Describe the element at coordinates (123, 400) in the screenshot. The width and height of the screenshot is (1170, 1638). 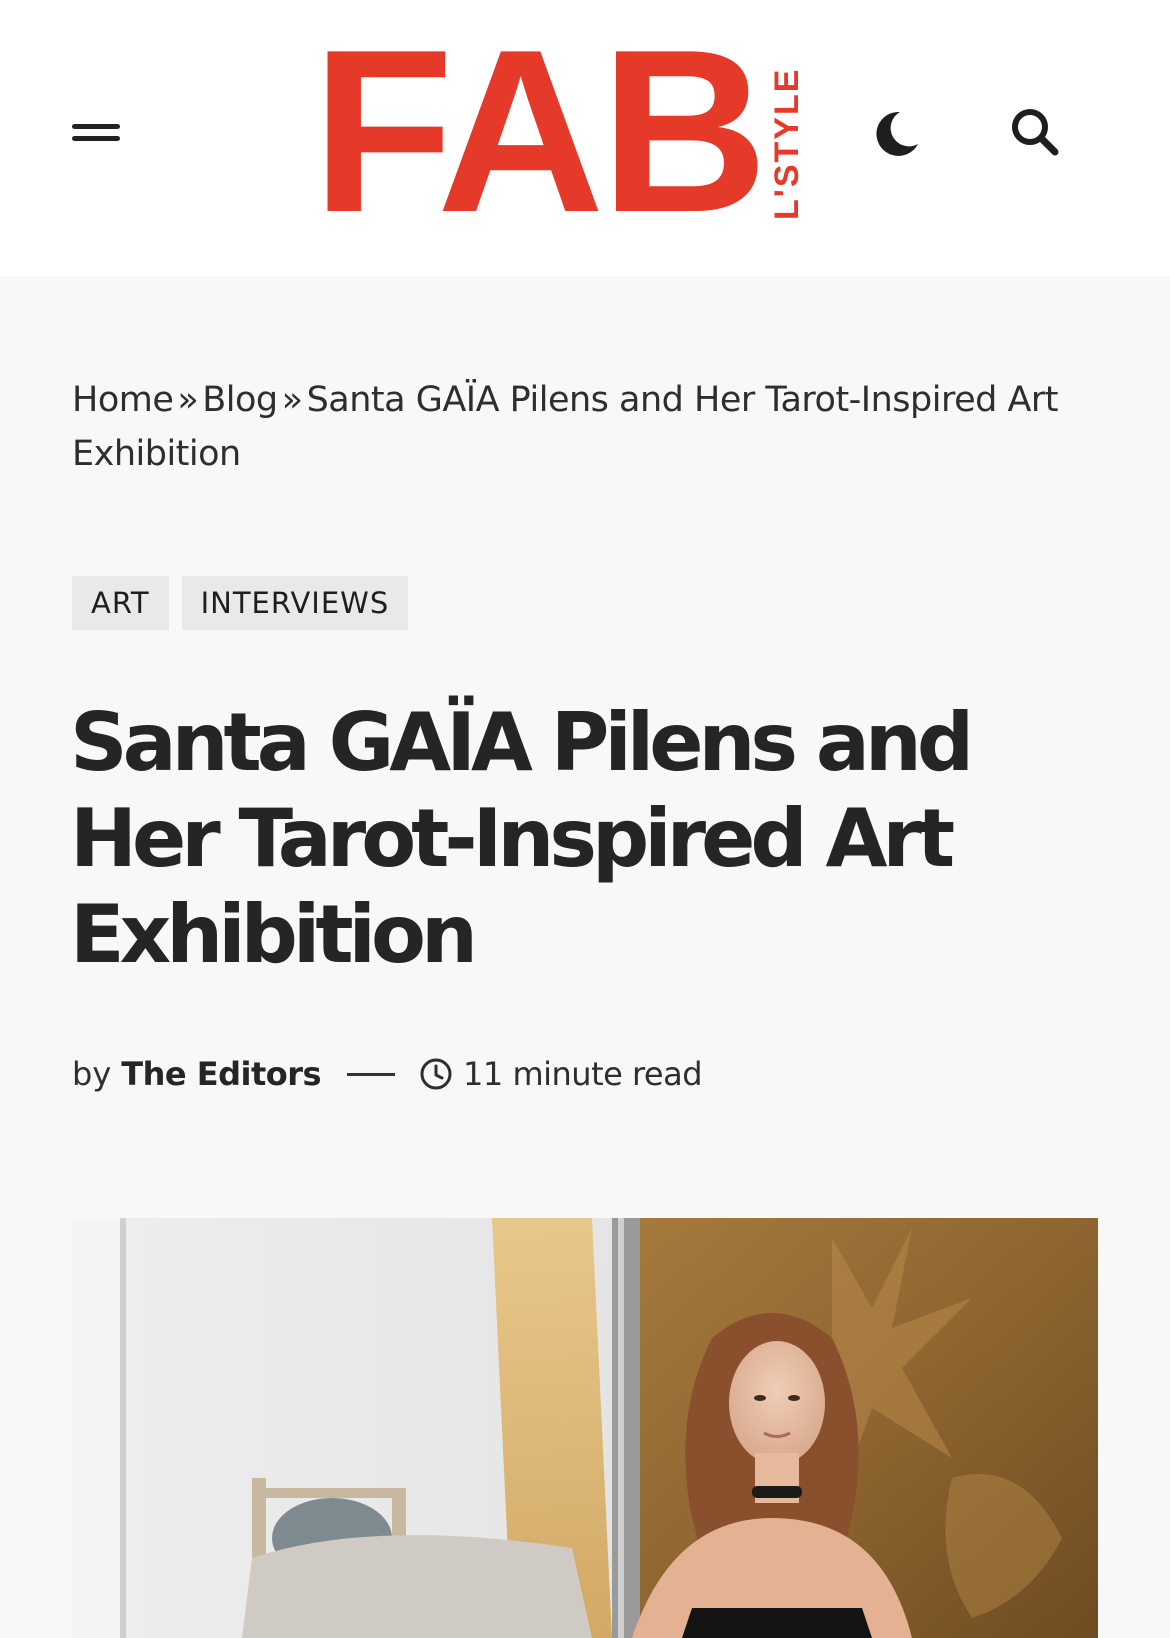
I see `breadcrumb-home-link: Home` at that location.